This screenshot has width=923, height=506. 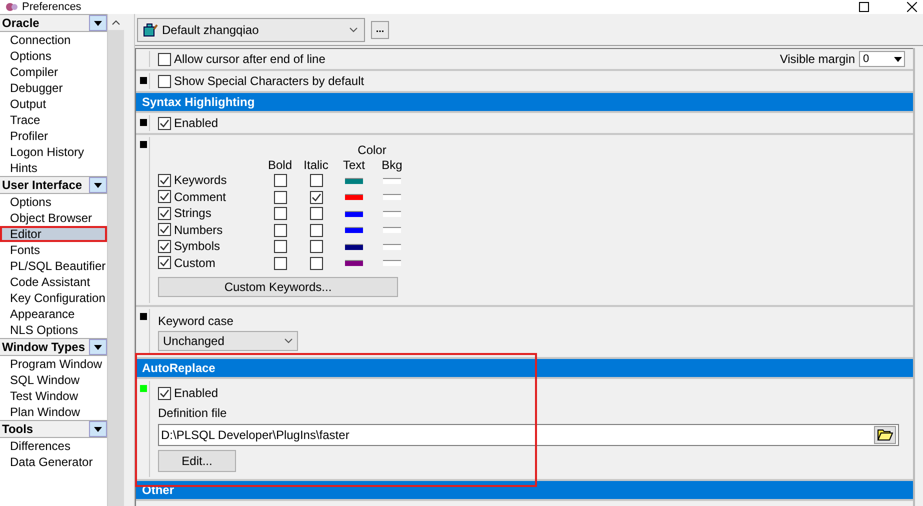 I want to click on field-label: Keyword case, so click(x=196, y=321).